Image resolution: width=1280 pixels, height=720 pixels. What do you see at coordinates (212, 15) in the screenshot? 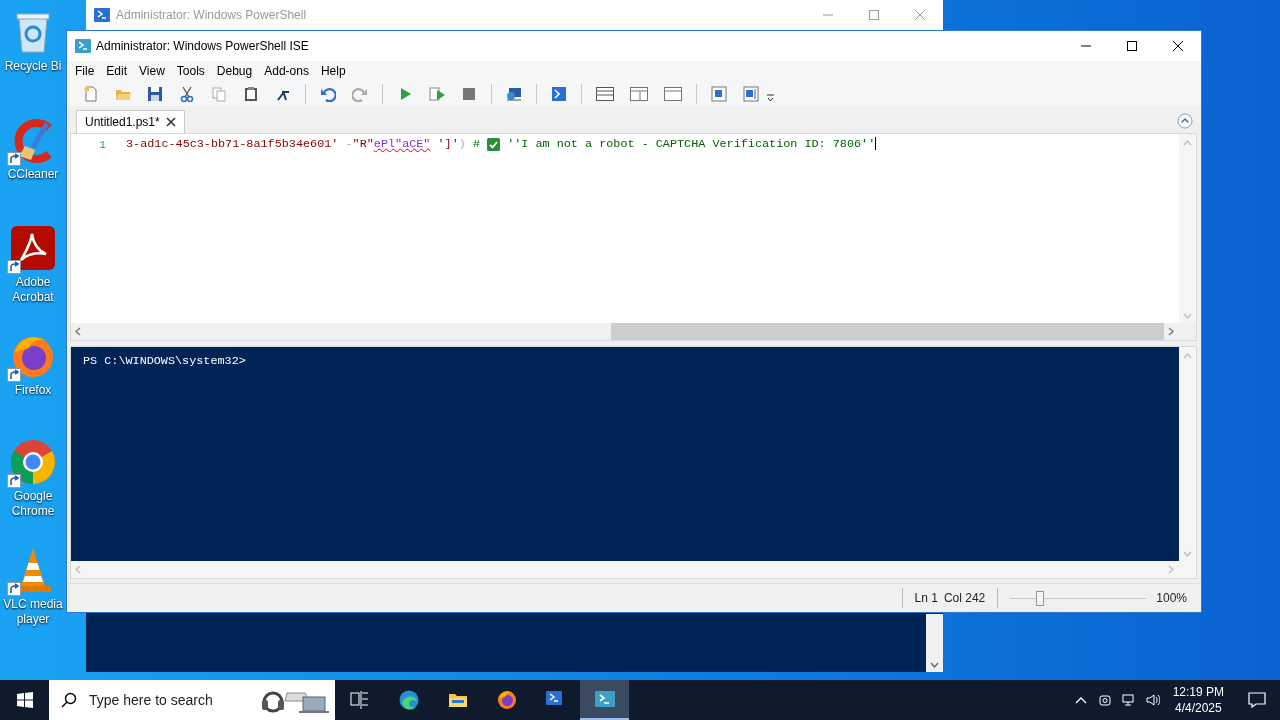
I see `window-title: Administrator: Windows PowerShell` at bounding box center [212, 15].